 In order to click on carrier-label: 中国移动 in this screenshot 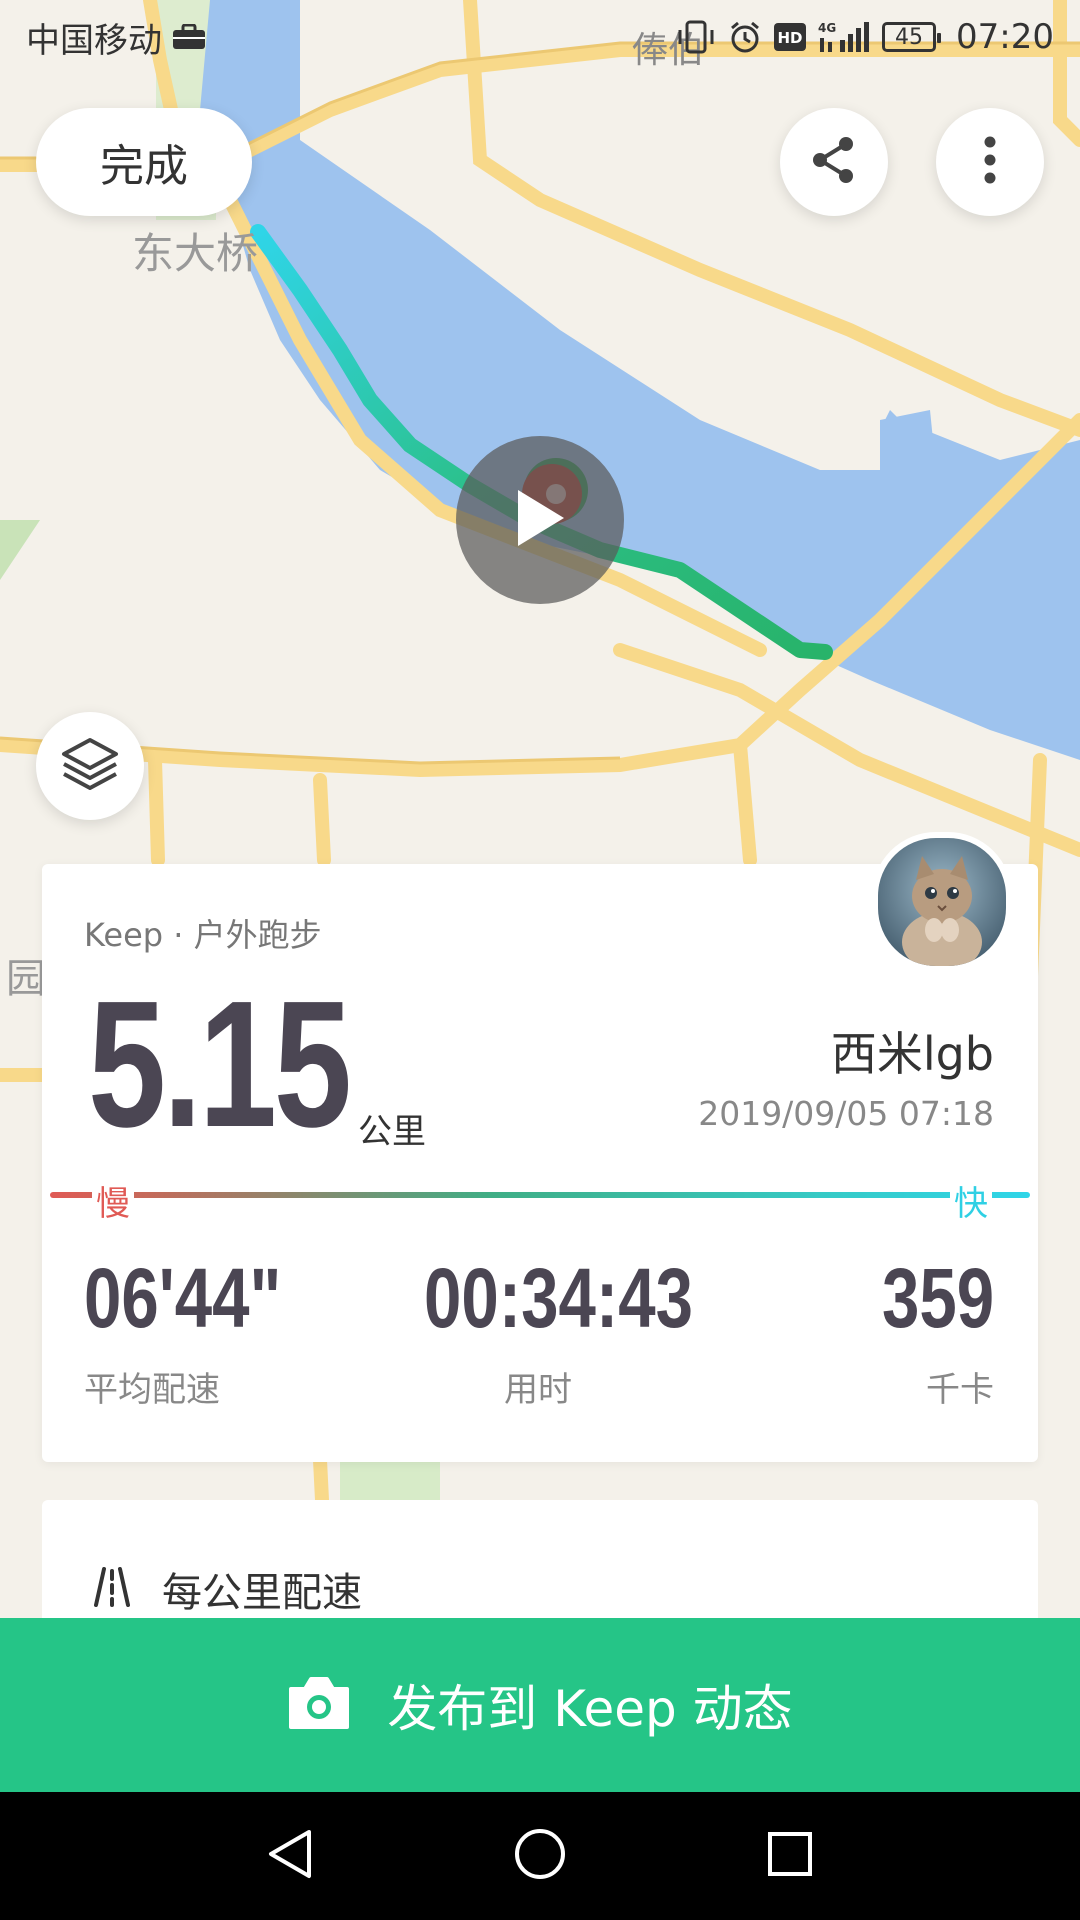, I will do `click(94, 40)`.